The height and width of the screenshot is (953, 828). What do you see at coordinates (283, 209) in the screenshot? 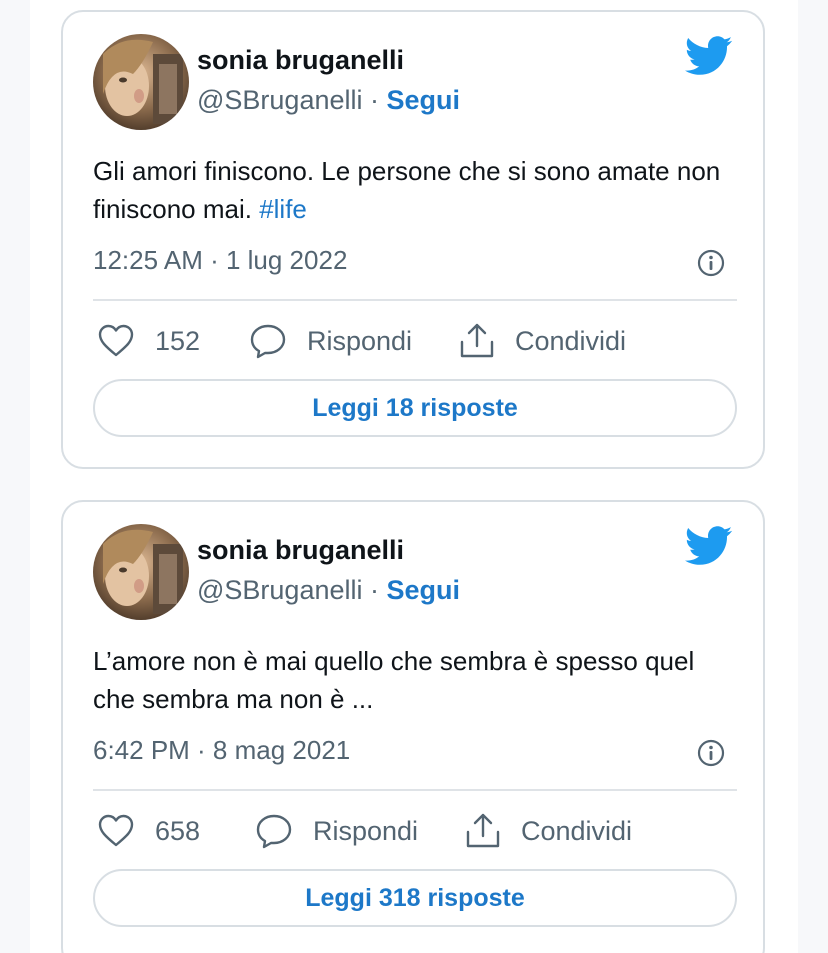
I see `hashtag-link: #life` at bounding box center [283, 209].